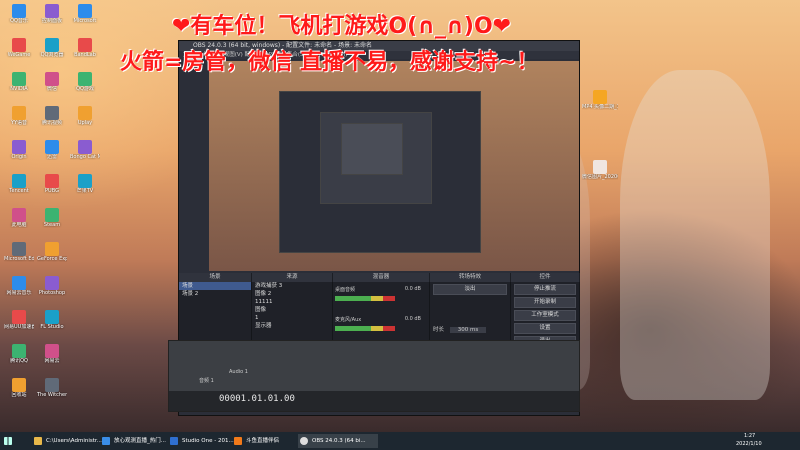 The width and height of the screenshot is (800, 450). I want to click on mixer-channel: 麦克风/Aux 0.0 dB, so click(380, 328).